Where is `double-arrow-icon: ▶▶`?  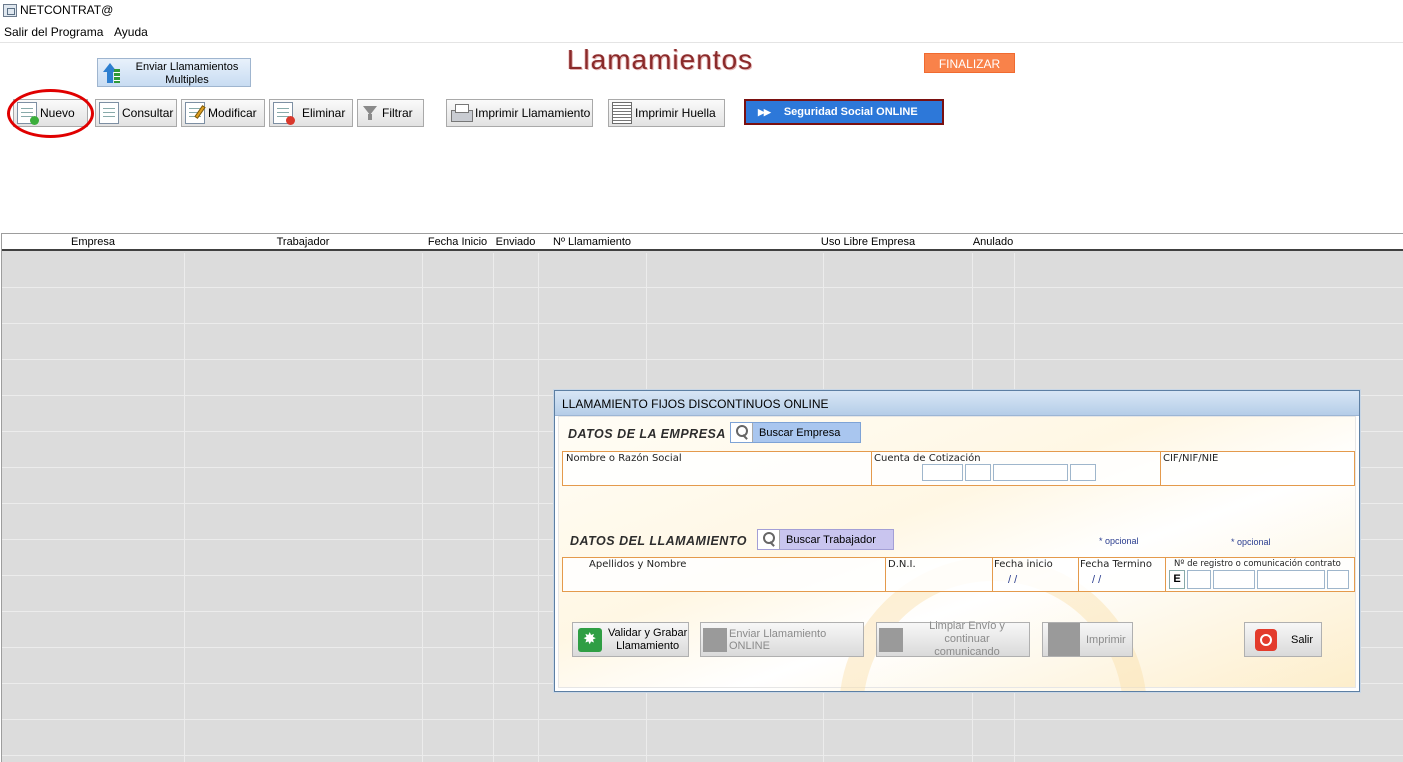 double-arrow-icon: ▶▶ is located at coordinates (764, 111).